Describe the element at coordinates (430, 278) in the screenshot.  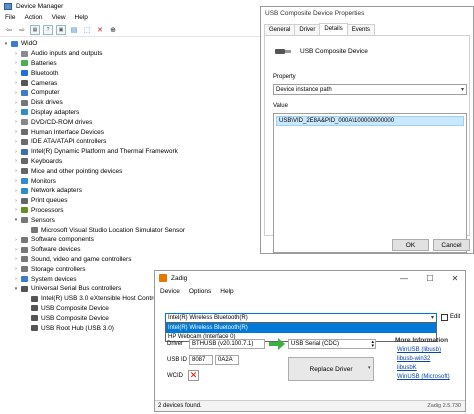
I see `maximize-icon: ☐` at that location.